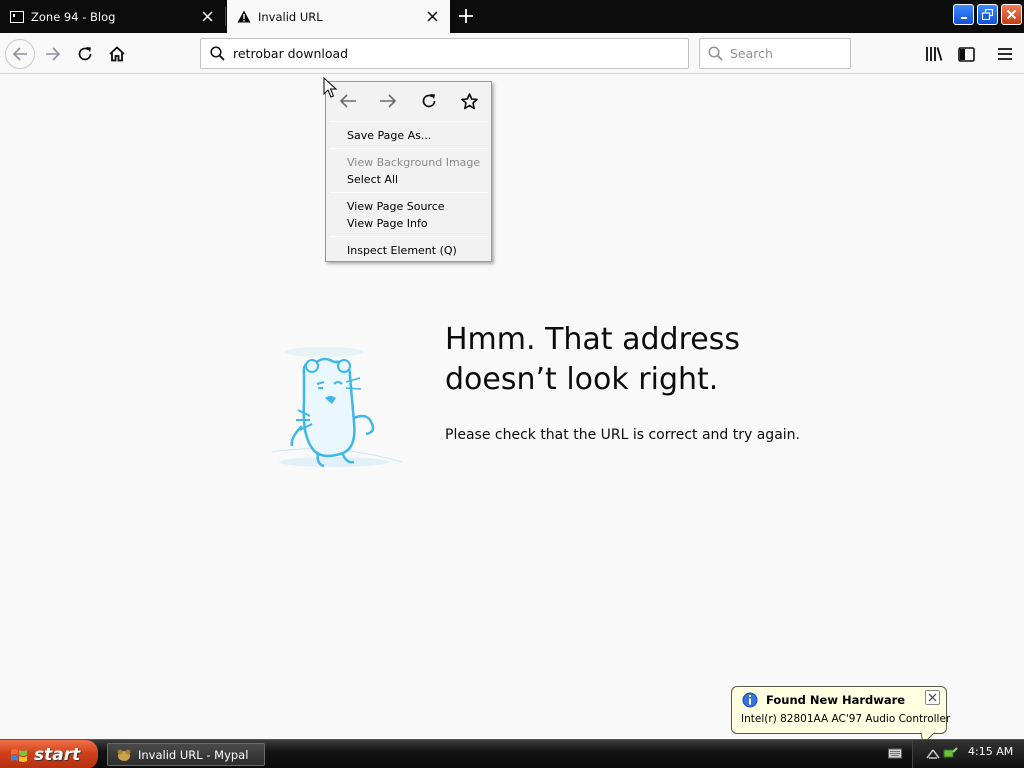 This screenshot has width=1024, height=768. I want to click on start-button: start, so click(49, 754).